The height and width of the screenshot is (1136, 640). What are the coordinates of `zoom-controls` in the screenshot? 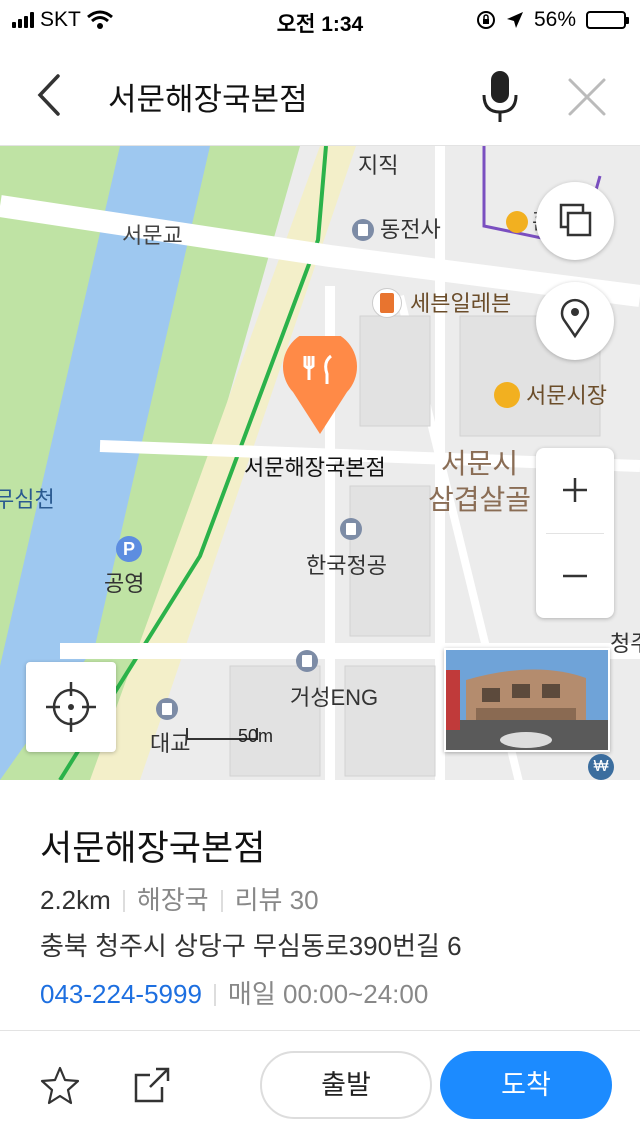 It's located at (575, 533).